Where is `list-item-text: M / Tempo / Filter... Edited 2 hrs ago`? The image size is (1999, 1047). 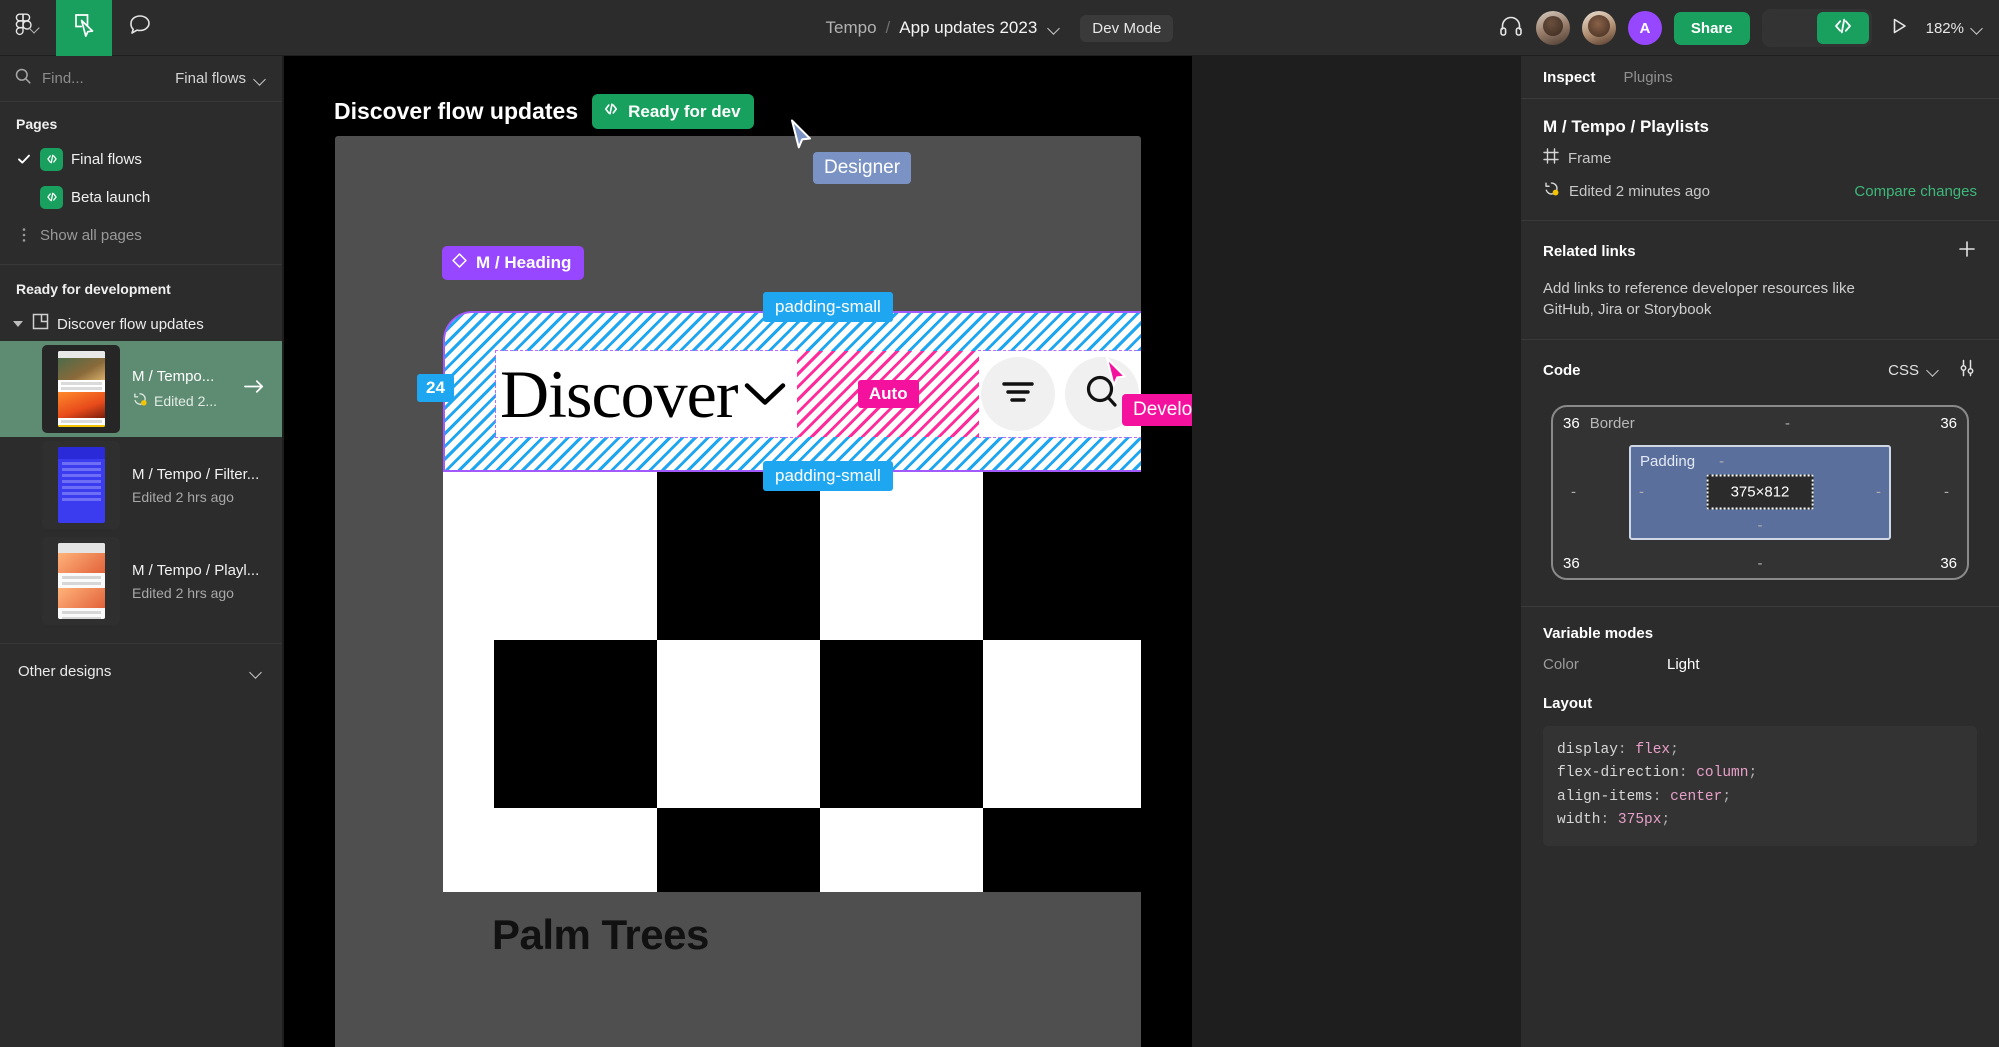 list-item-text: M / Tempo / Filter... Edited 2 hrs ago is located at coordinates (201, 485).